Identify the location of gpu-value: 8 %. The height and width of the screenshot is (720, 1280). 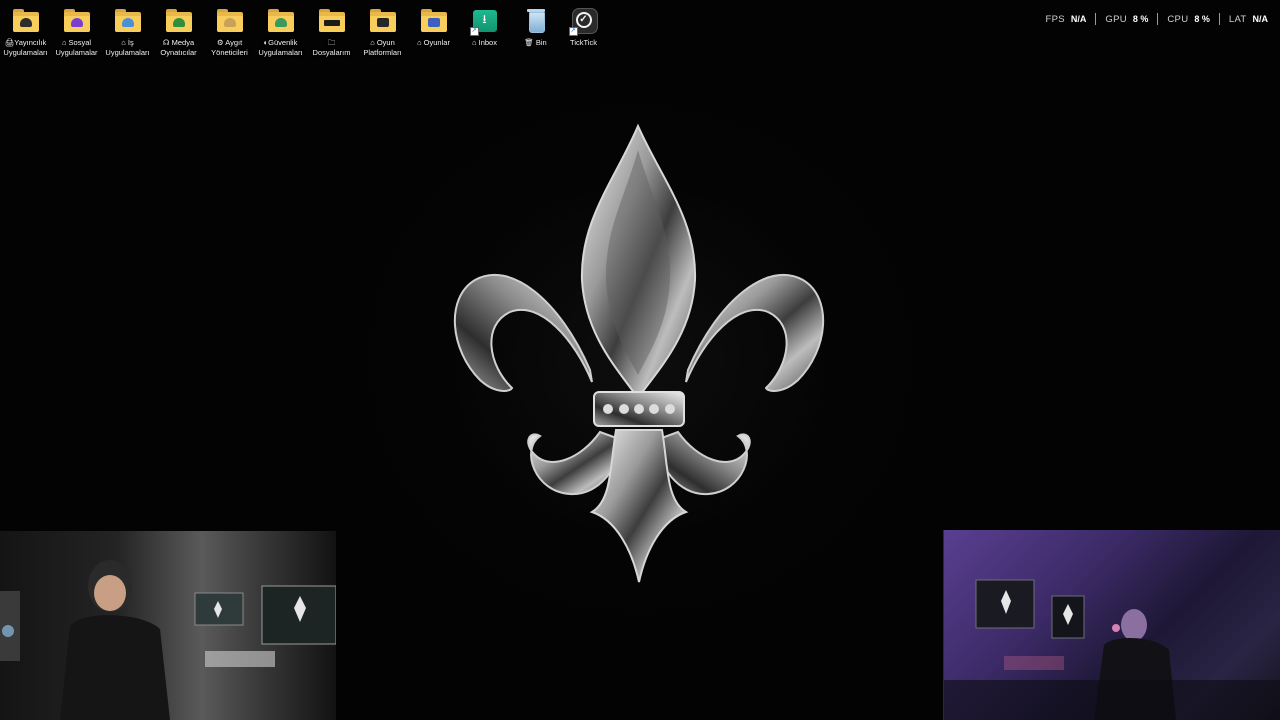
(1140, 19).